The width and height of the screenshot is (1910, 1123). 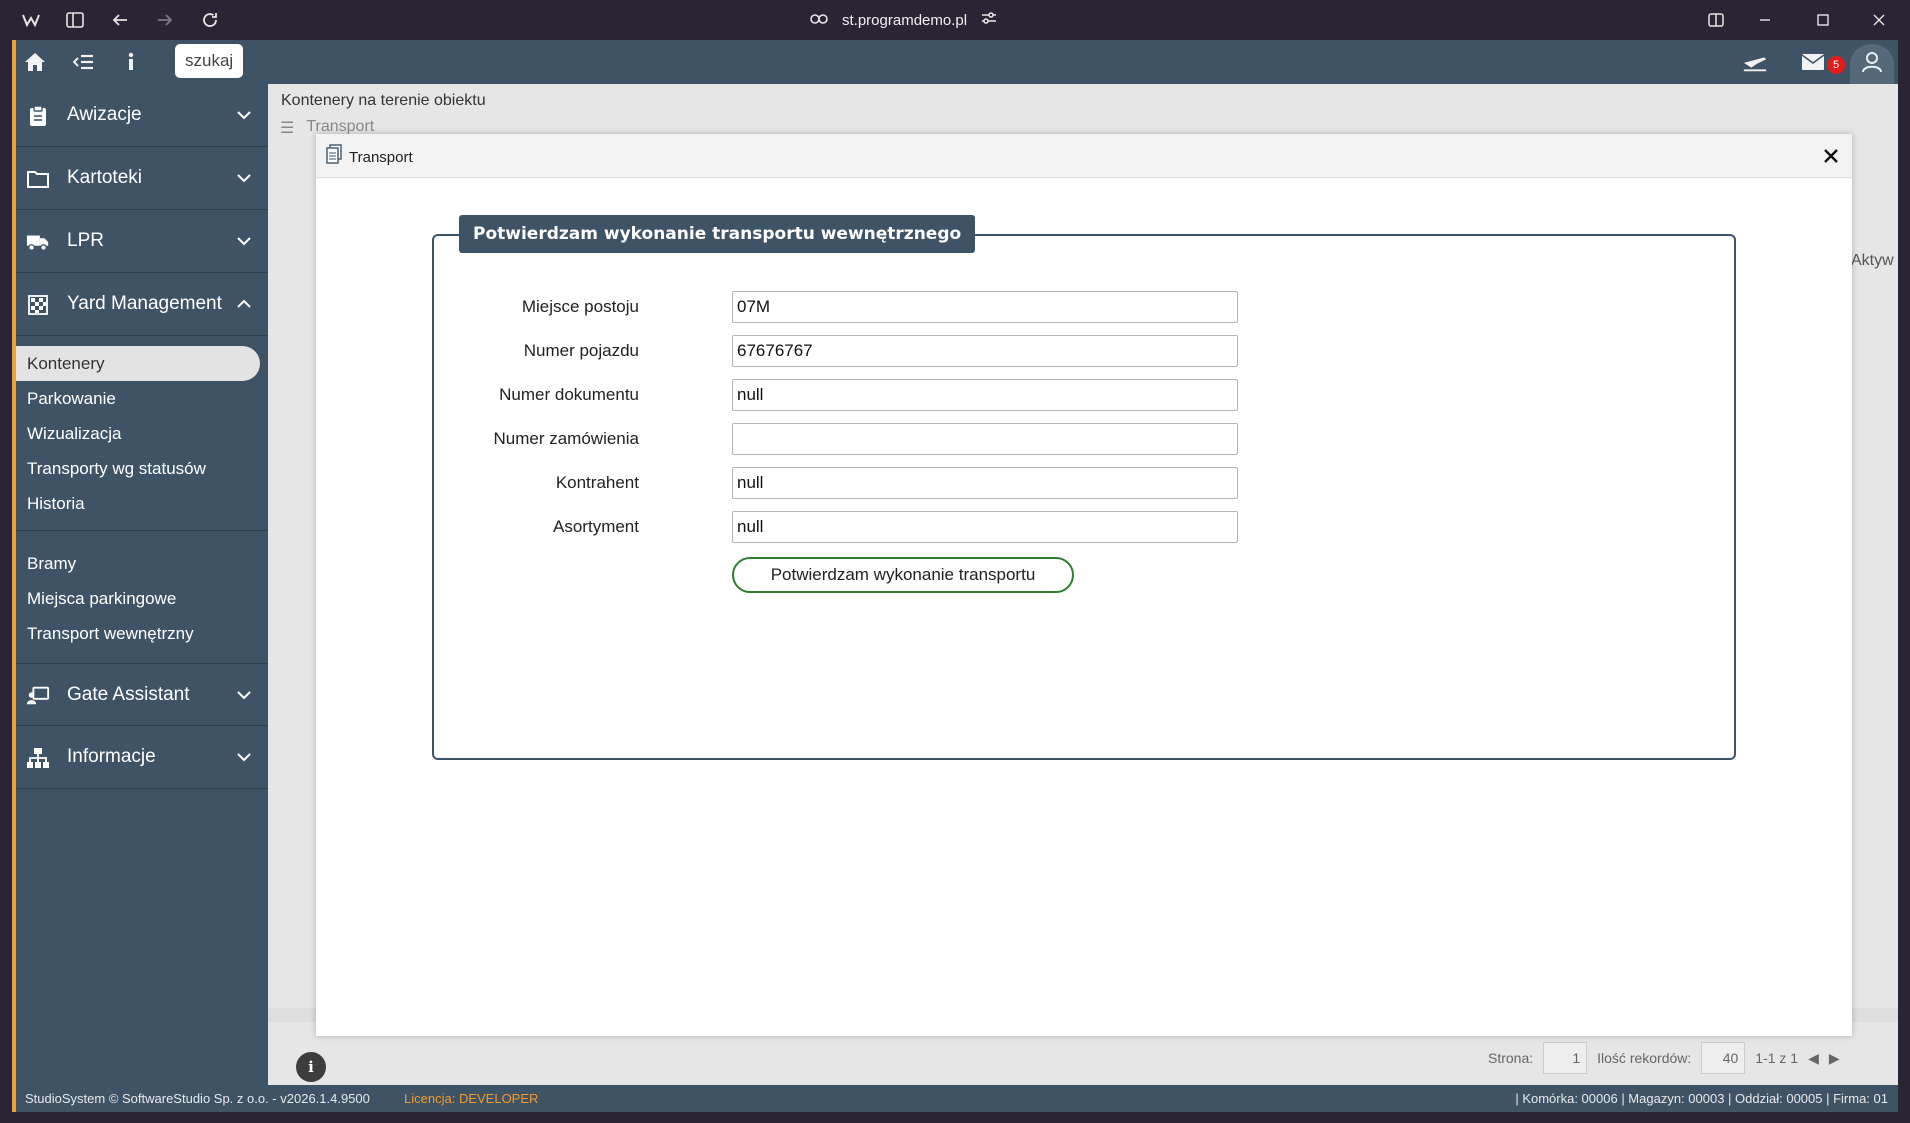 I want to click on sidebar-group-label: Informacje, so click(x=111, y=756).